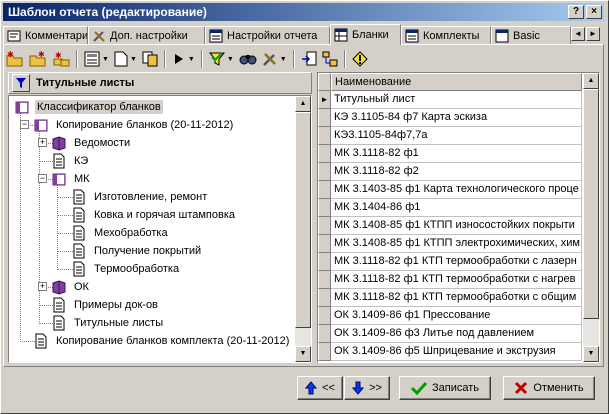  What do you see at coordinates (96, 59) in the screenshot?
I see `list-dropdown-button: ▼` at bounding box center [96, 59].